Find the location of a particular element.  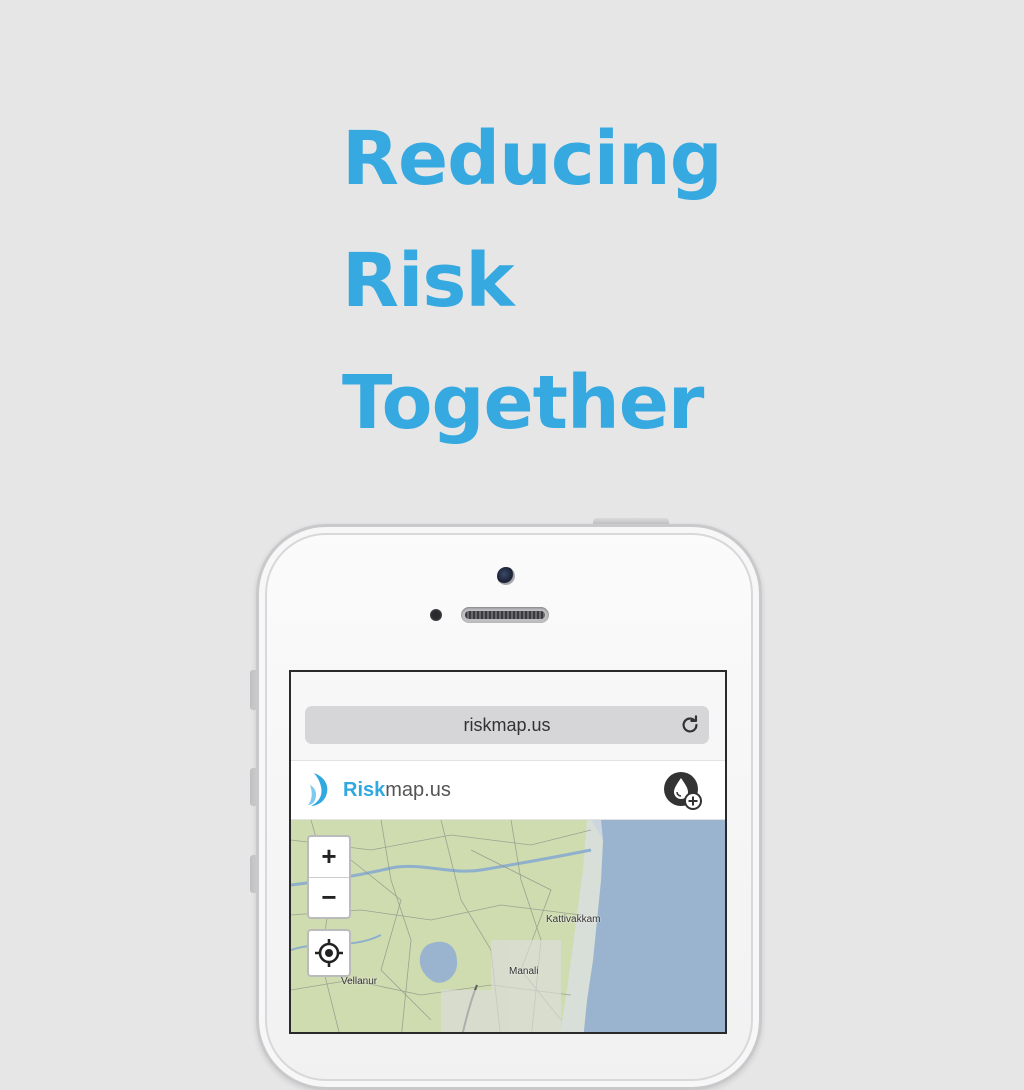

add-report-icon is located at coordinates (683, 791).